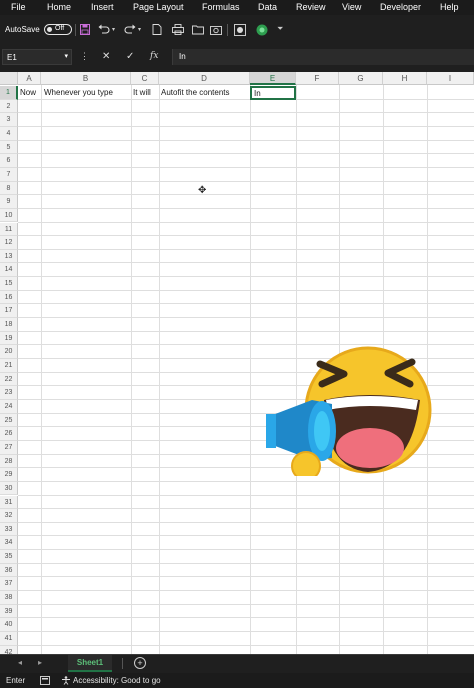 The height and width of the screenshot is (688, 474). What do you see at coordinates (9, 406) in the screenshot?
I see `row-header-24: 24` at bounding box center [9, 406].